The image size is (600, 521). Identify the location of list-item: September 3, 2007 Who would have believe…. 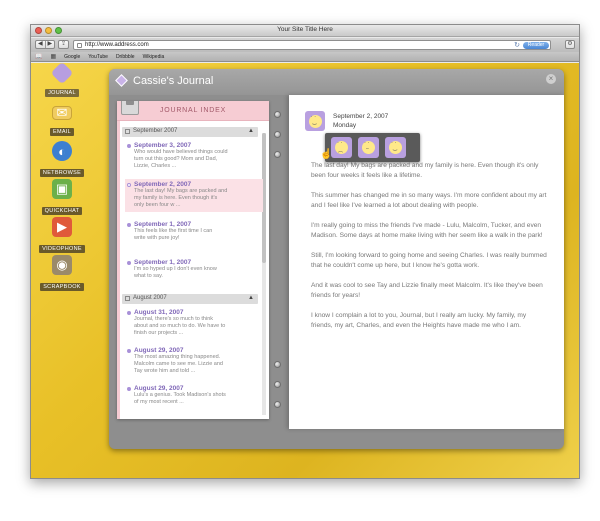
(193, 156).